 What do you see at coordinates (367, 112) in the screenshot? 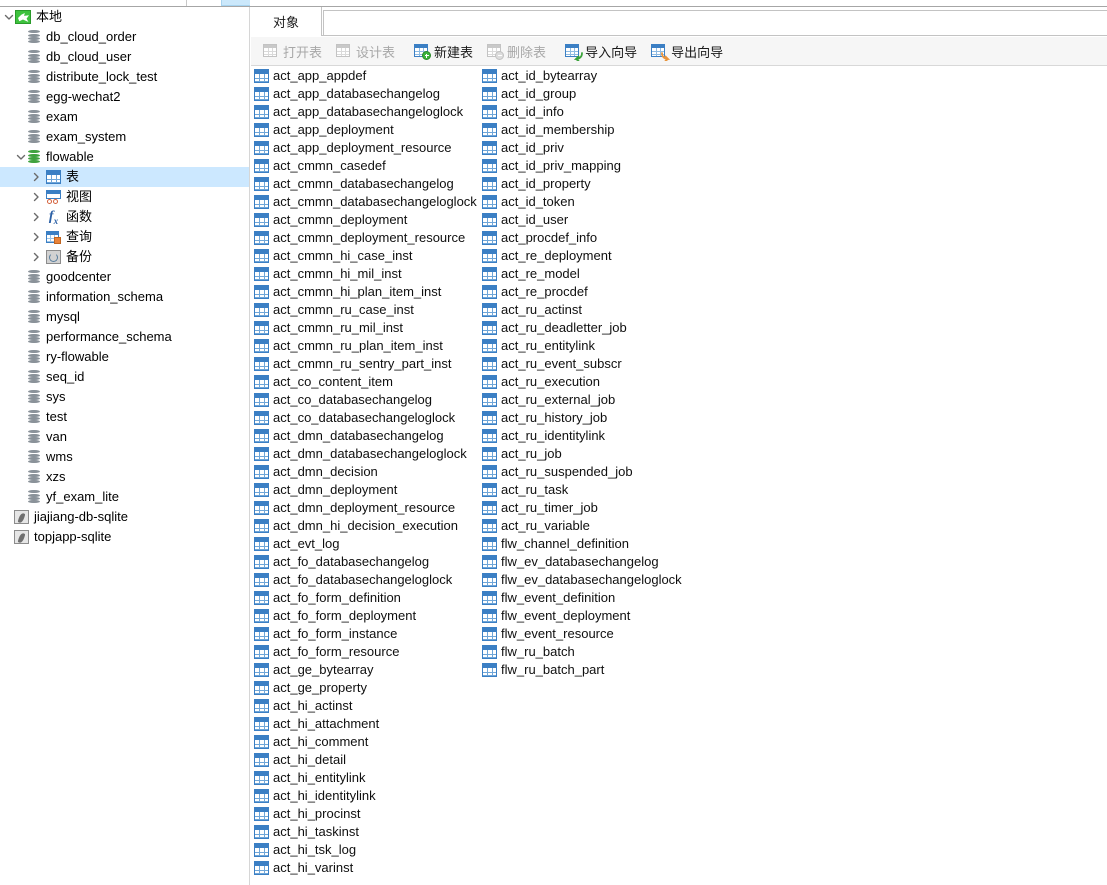
I see `table-list-item: act_app_databasechangeloglock` at bounding box center [367, 112].